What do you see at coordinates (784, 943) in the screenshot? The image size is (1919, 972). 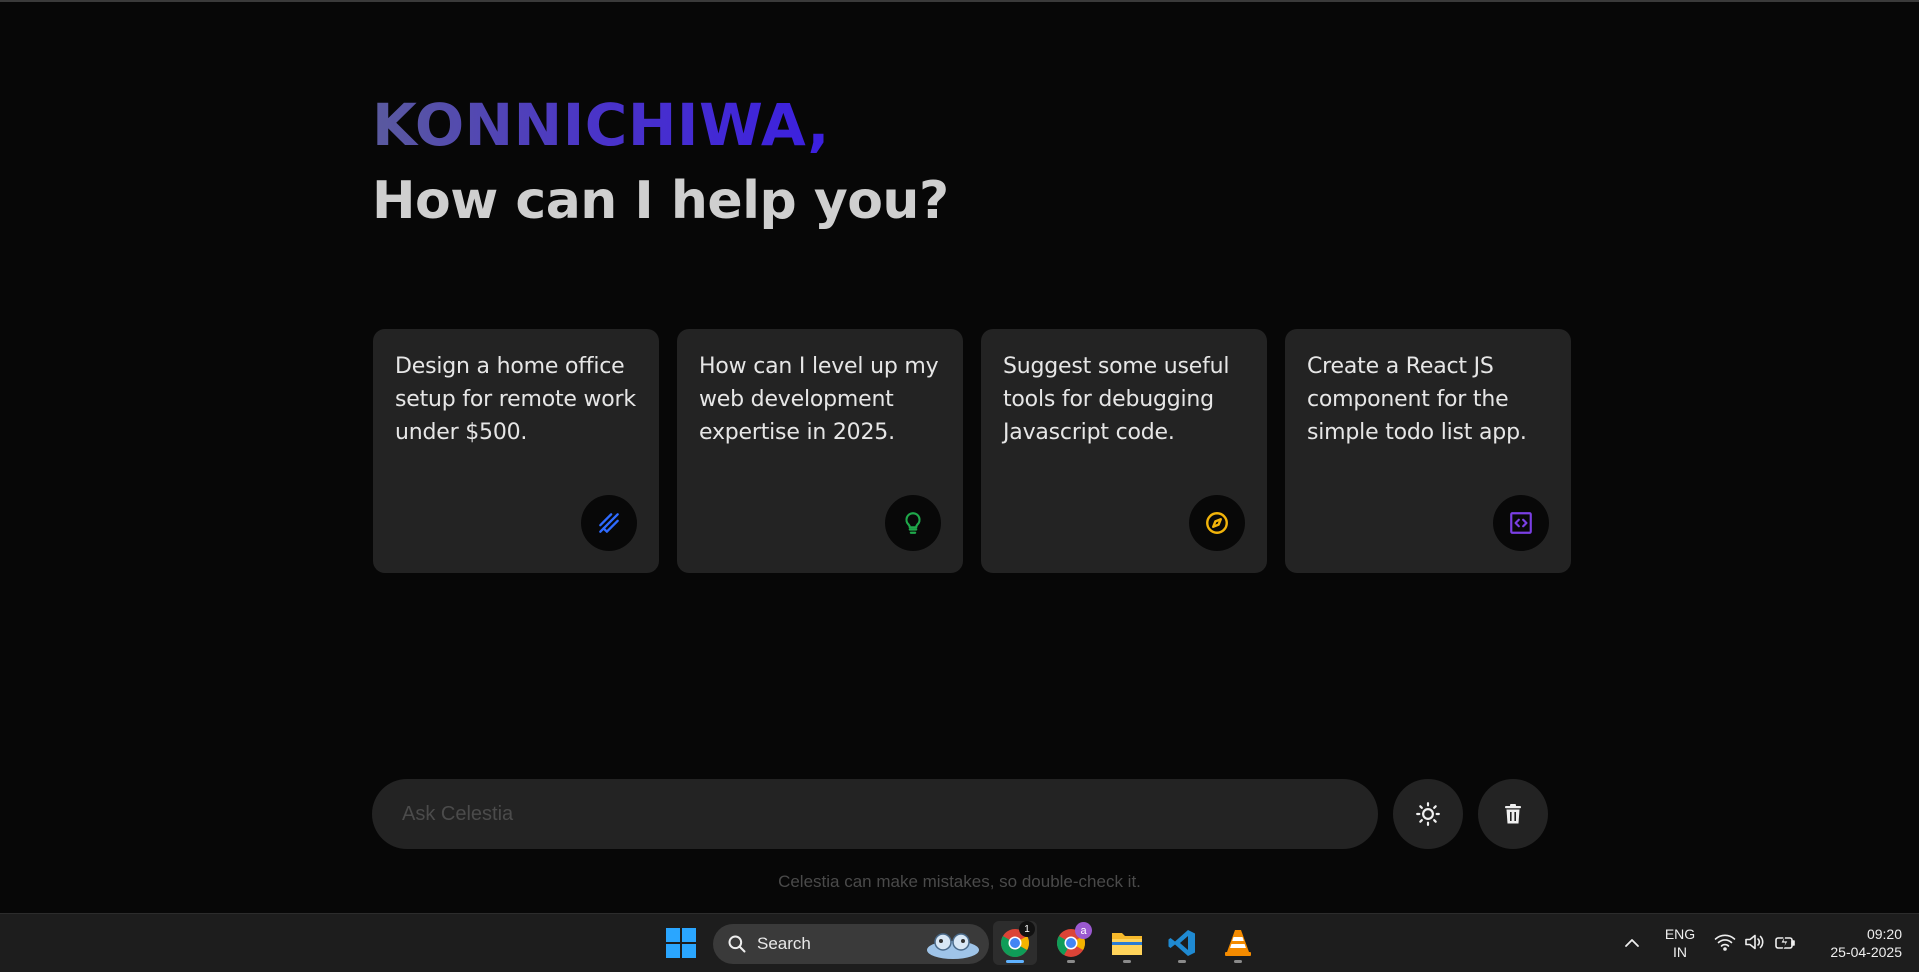 I see `search-label: Search` at bounding box center [784, 943].